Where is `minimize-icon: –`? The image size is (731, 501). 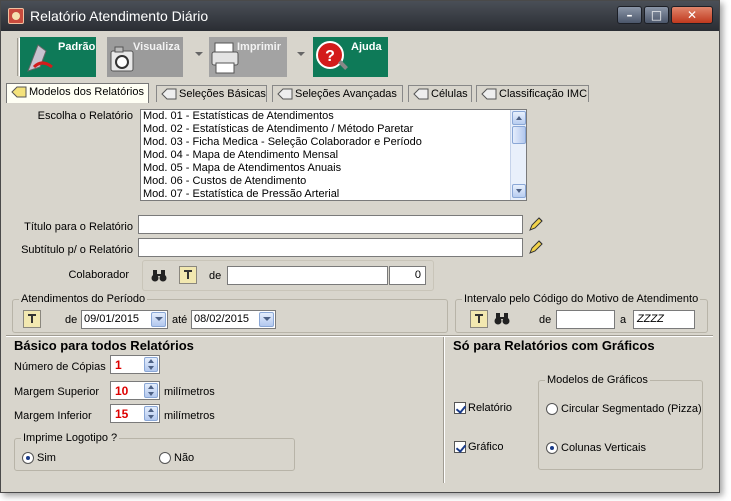 minimize-icon: – is located at coordinates (629, 15).